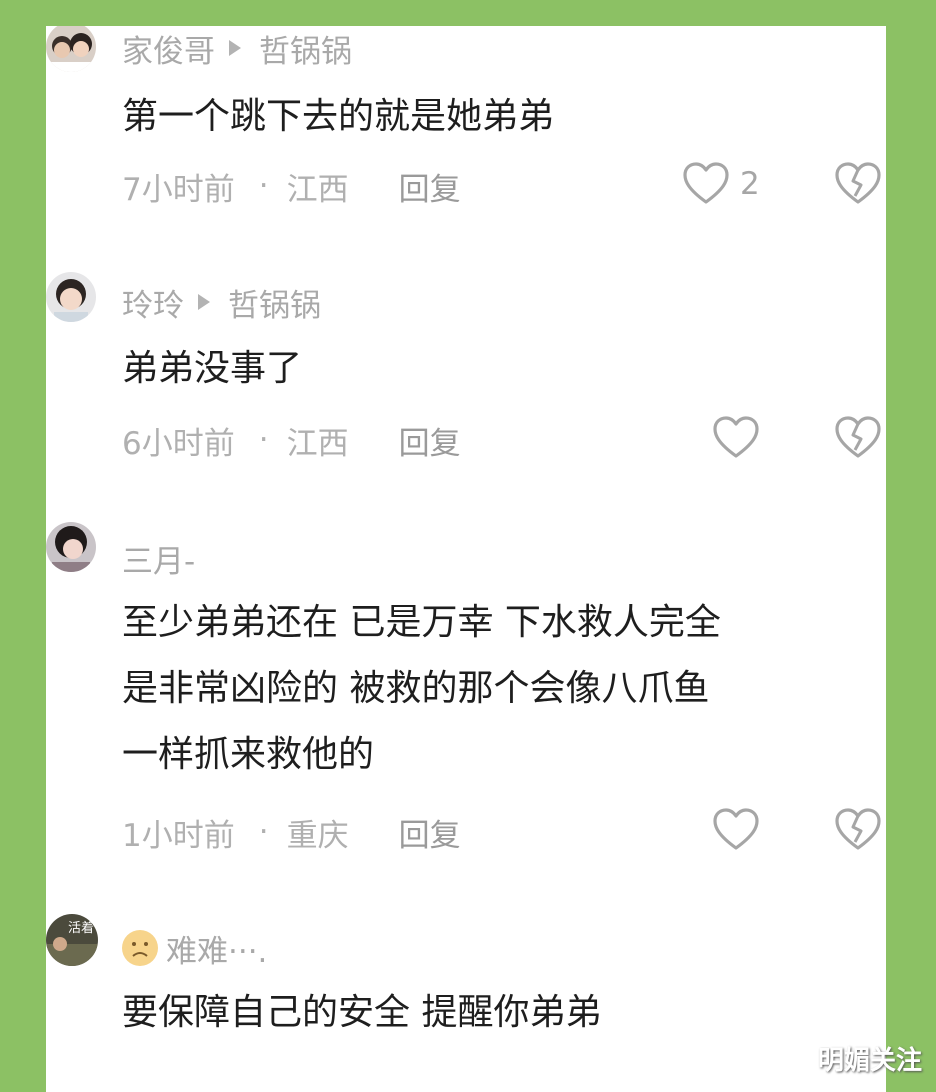 The height and width of the screenshot is (1092, 936). Describe the element at coordinates (153, 302) in the screenshot. I see `author-name: 玲玲` at that location.